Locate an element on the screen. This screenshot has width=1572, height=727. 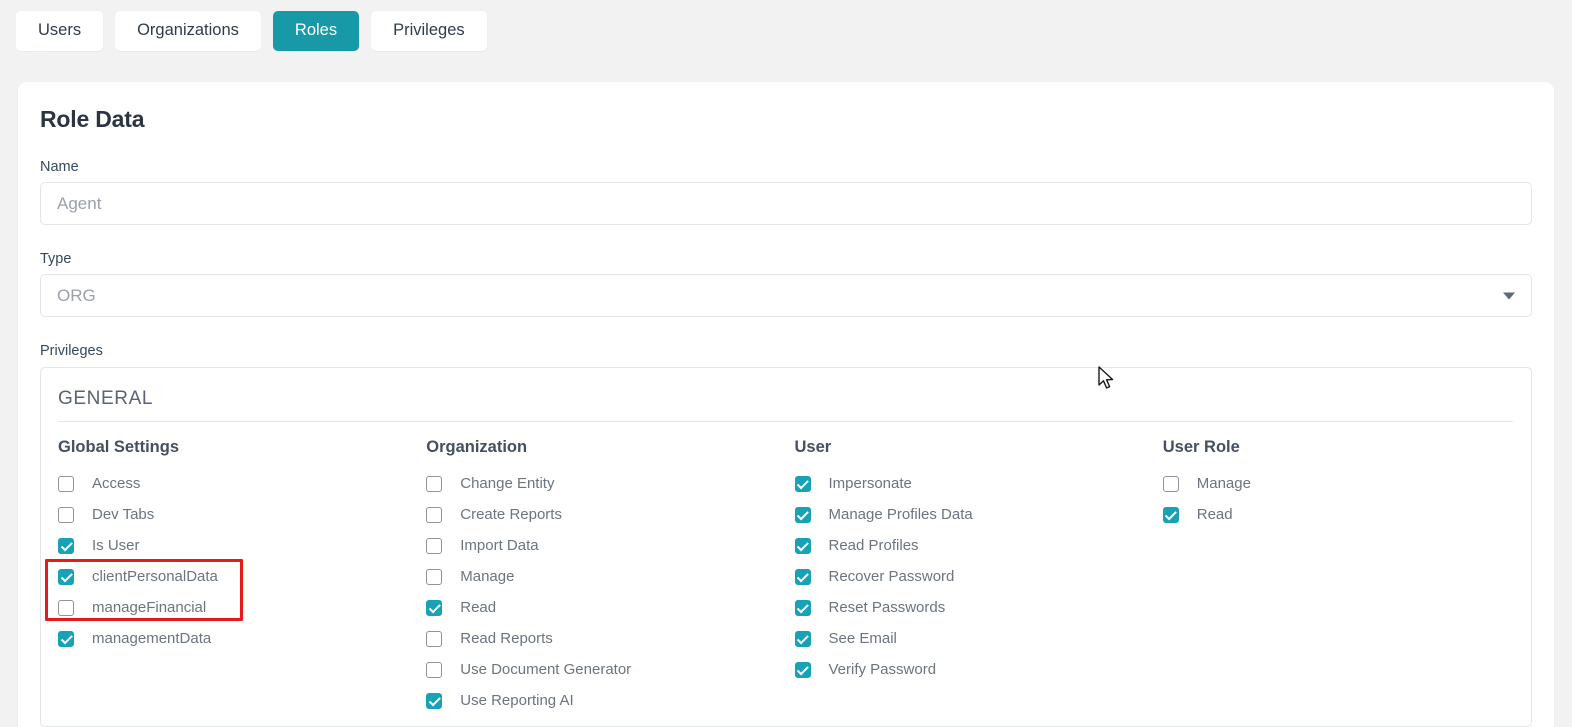
checkbox-label: Read Reports is located at coordinates (506, 638).